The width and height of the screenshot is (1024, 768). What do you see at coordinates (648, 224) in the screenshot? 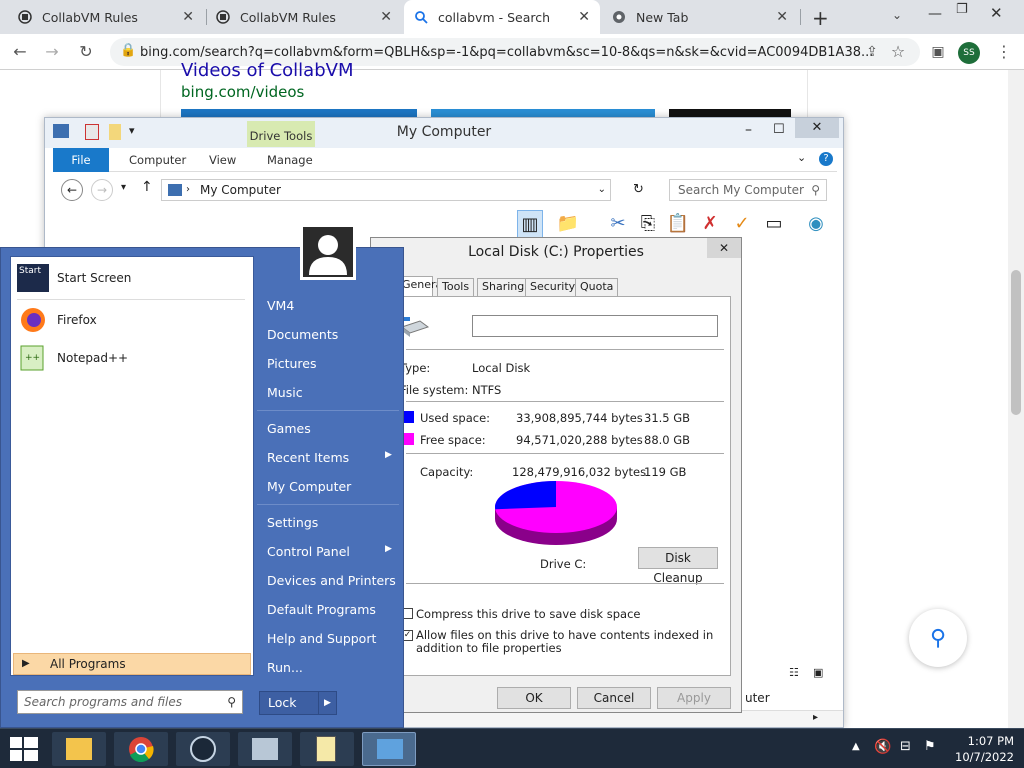
I see `copy-icon: ⎘` at bounding box center [648, 224].